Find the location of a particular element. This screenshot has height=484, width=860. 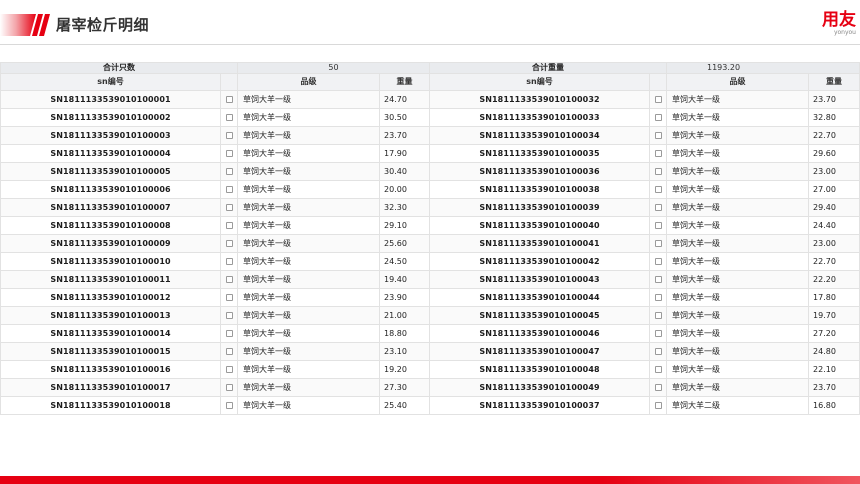

weight-cell: 24.40 is located at coordinates (834, 225).